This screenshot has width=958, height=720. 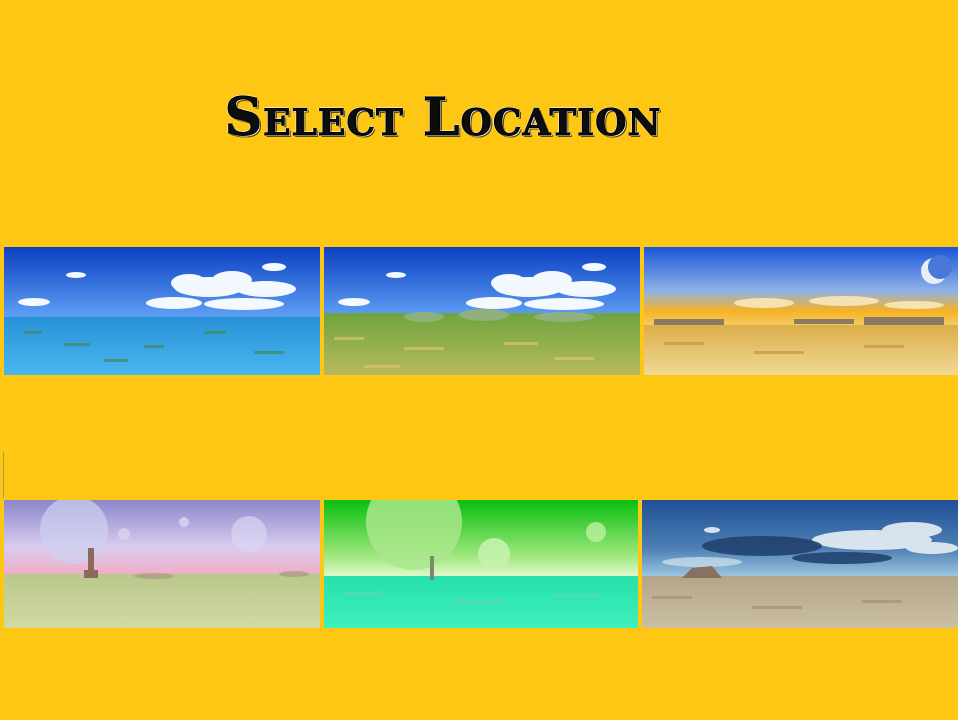 I want to click on ocean-thumbnail, so click(x=162, y=311).